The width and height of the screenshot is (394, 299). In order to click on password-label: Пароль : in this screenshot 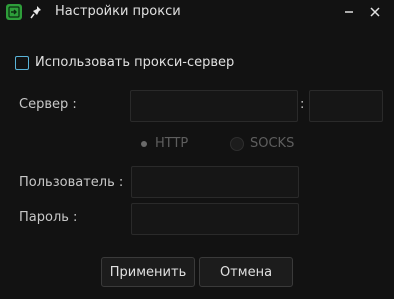, I will do `click(48, 217)`.